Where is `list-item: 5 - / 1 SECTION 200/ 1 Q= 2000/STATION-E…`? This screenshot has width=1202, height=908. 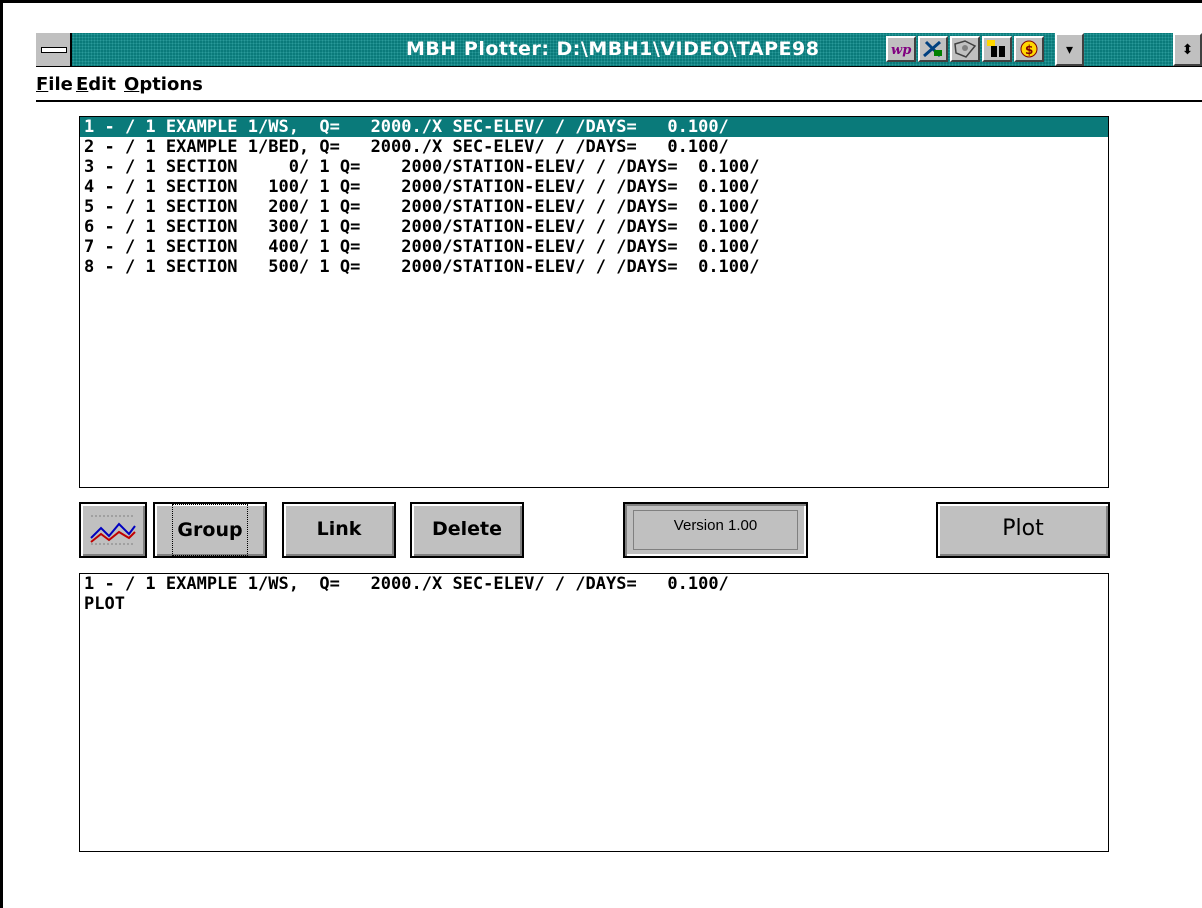 list-item: 5 - / 1 SECTION 200/ 1 Q= 2000/STATION-E… is located at coordinates (594, 207).